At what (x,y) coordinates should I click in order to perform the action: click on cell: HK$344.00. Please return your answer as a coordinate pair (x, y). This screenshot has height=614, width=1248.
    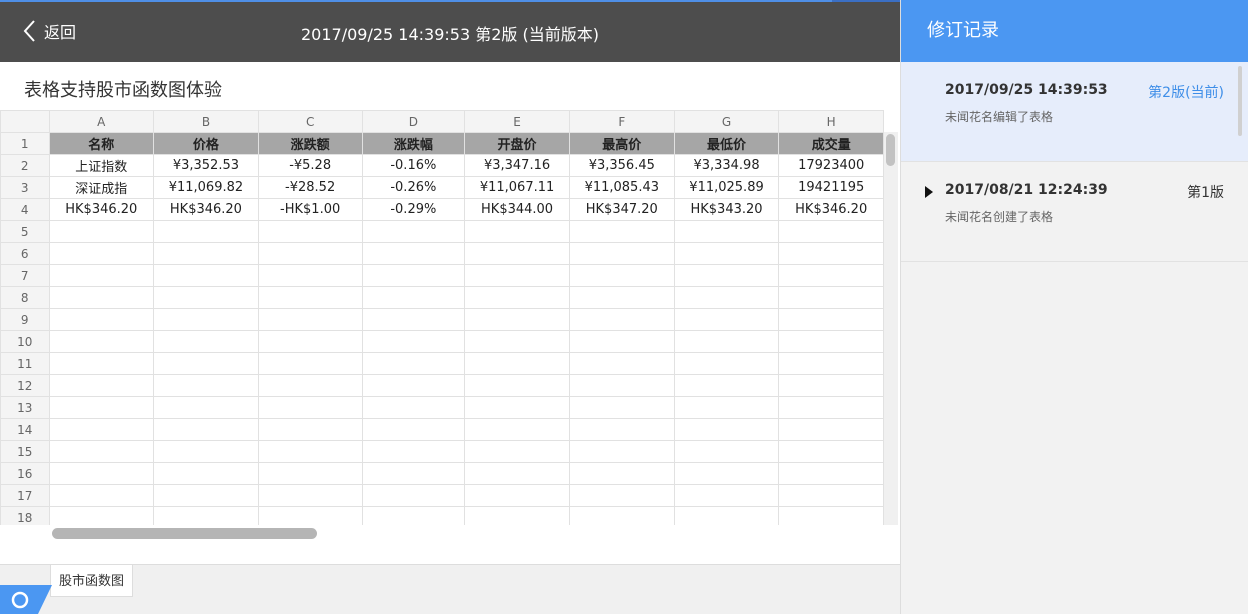
    Looking at the image, I should click on (517, 209).